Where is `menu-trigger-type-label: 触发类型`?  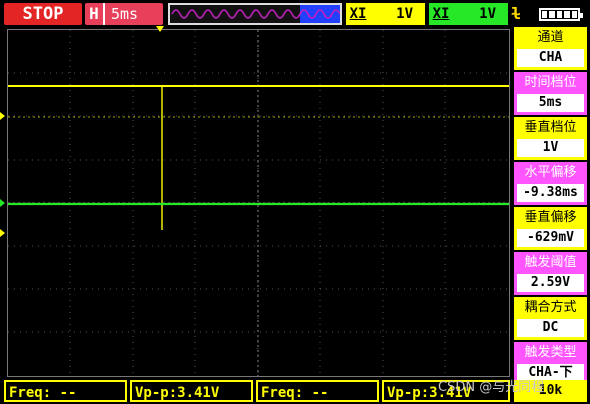
menu-trigger-type-label: 触发类型 is located at coordinates (550, 352).